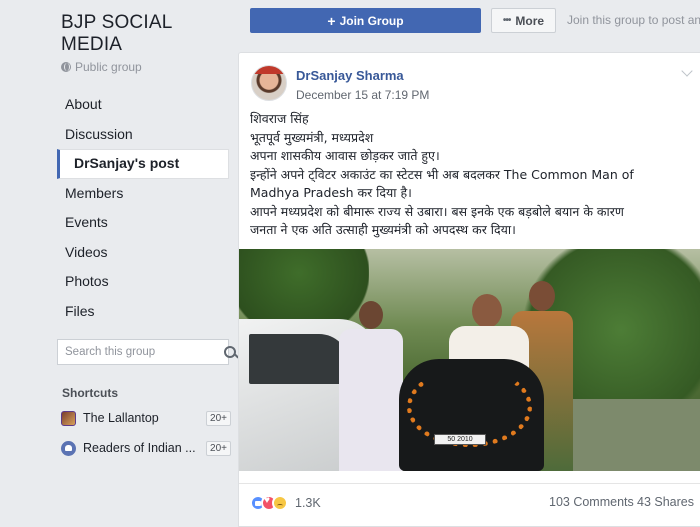 This screenshot has width=700, height=527. Describe the element at coordinates (308, 503) in the screenshot. I see `reaction-count: 1.3K` at that location.